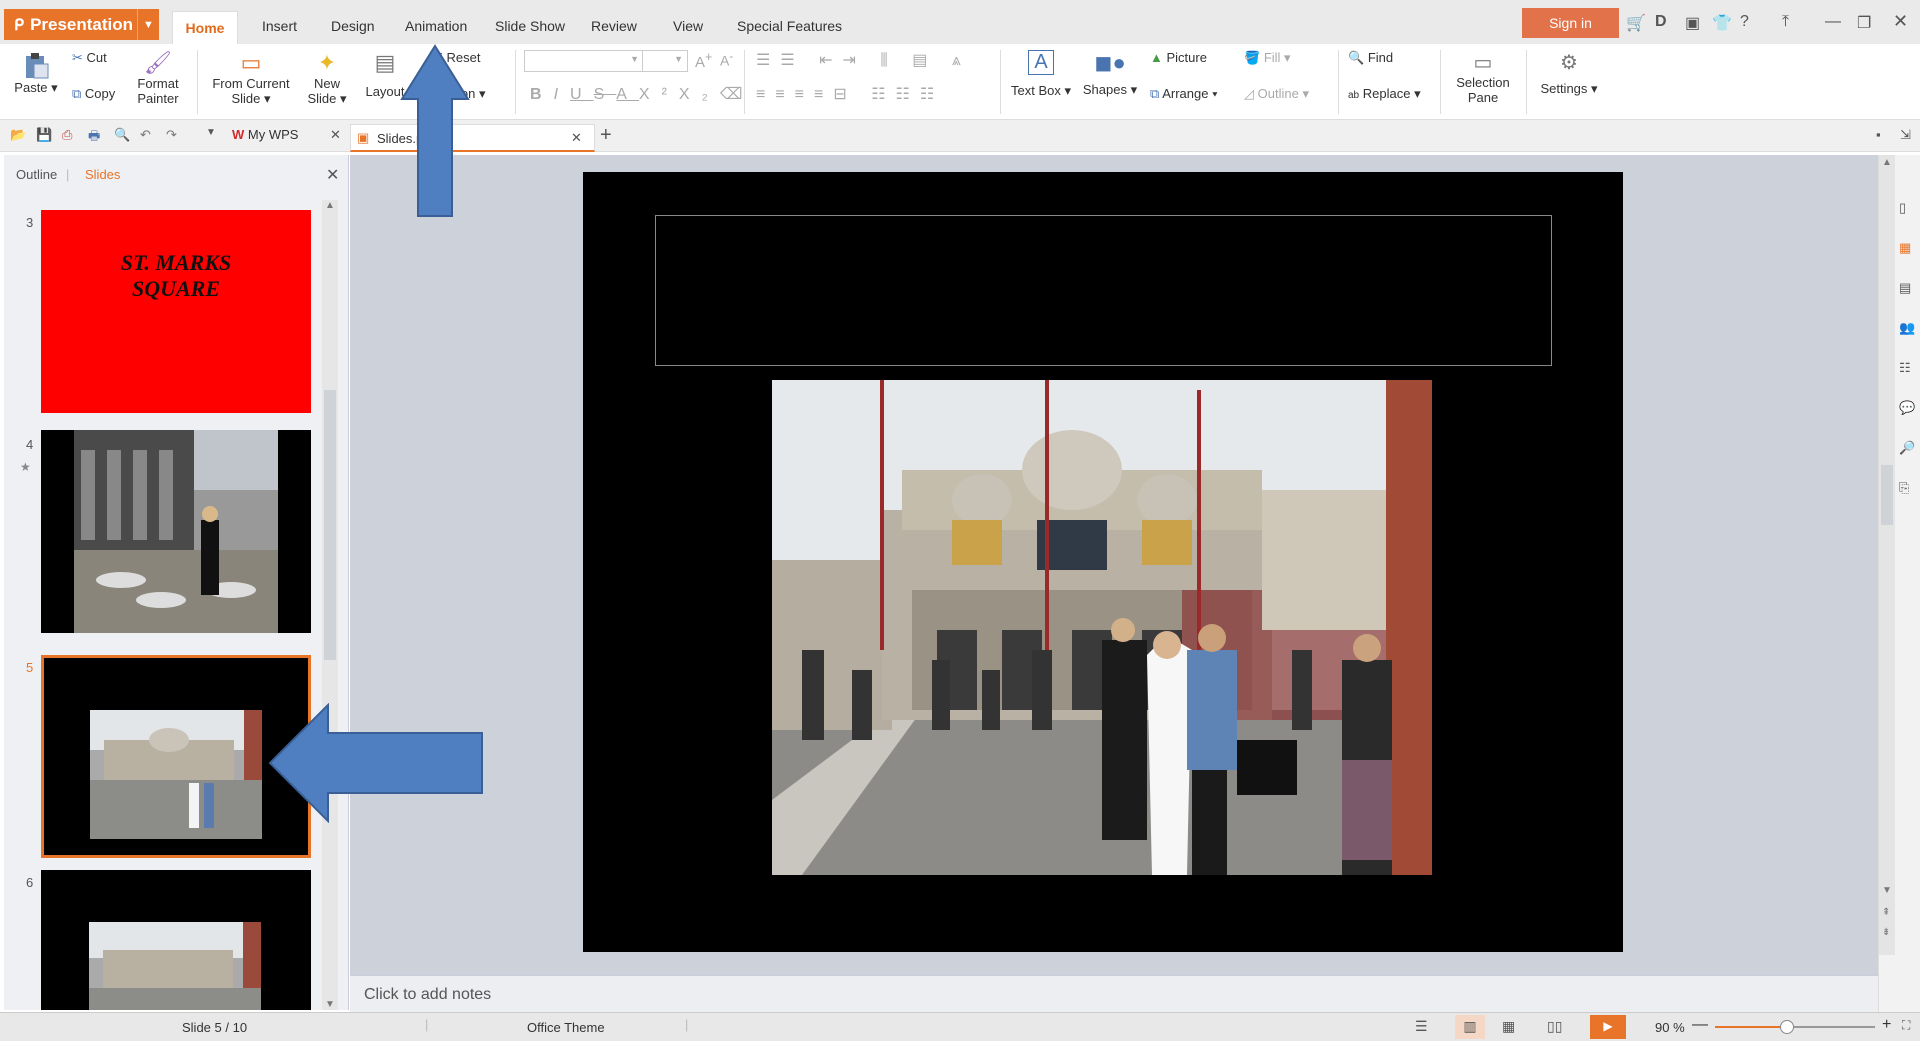 The height and width of the screenshot is (1041, 1920). Describe the element at coordinates (158, 78) in the screenshot. I see `format-painter-button: 🖌 Format Painter` at that location.